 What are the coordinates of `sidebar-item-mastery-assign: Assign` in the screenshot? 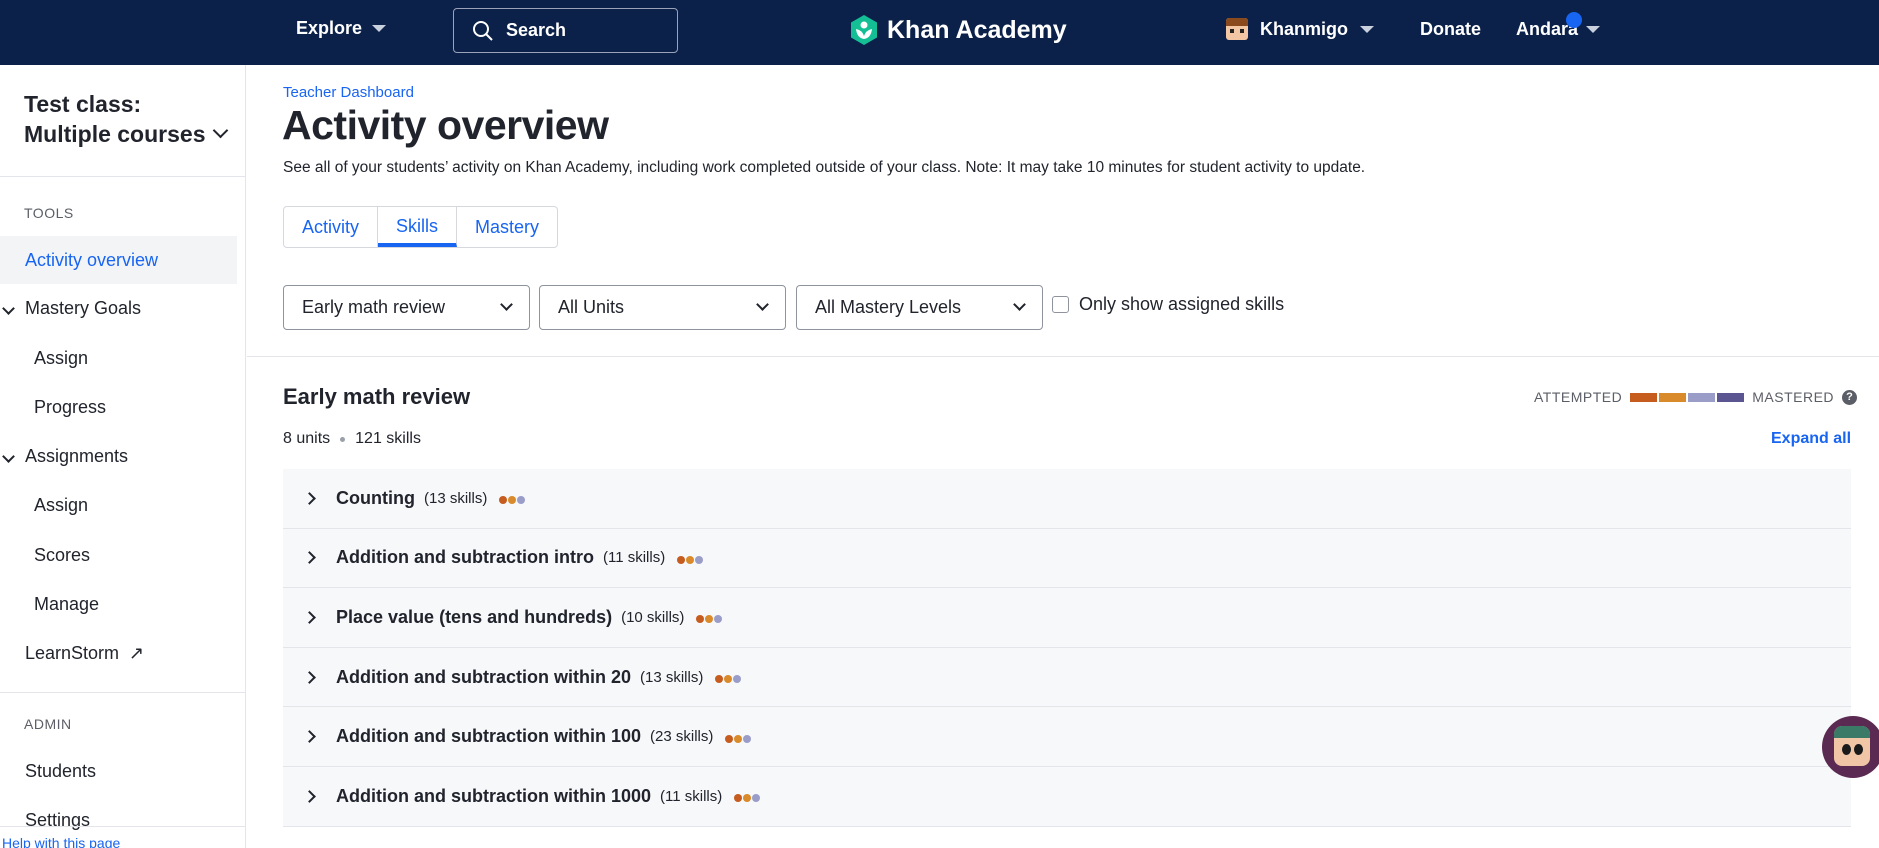 It's located at (61, 358).